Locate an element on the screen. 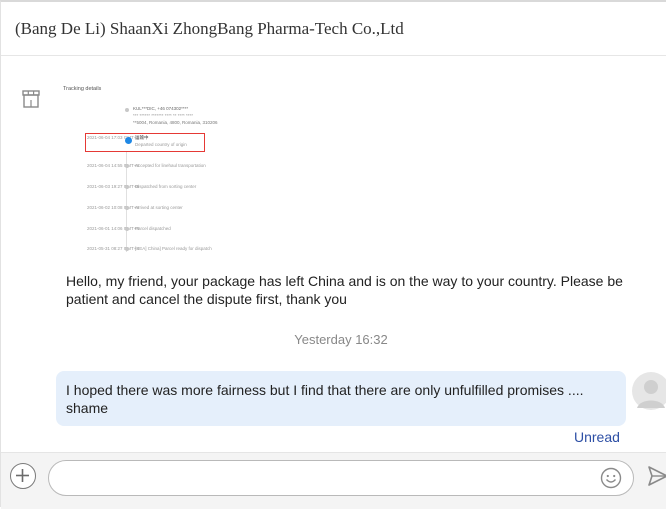 The image size is (666, 509). plus-icon is located at coordinates (22, 475).